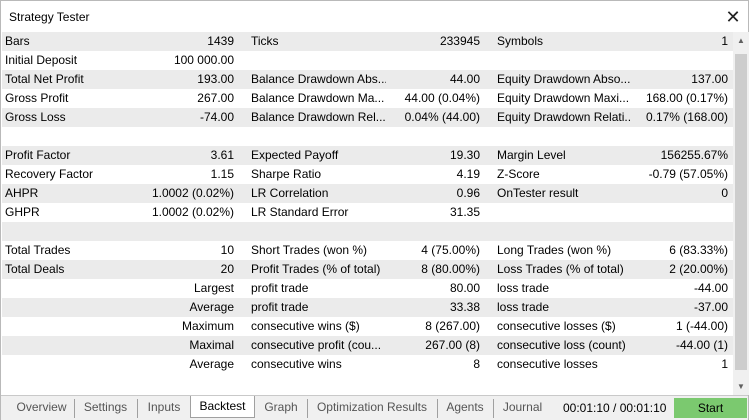 The height and width of the screenshot is (420, 749). I want to click on tab-journal: Journal, so click(522, 408).